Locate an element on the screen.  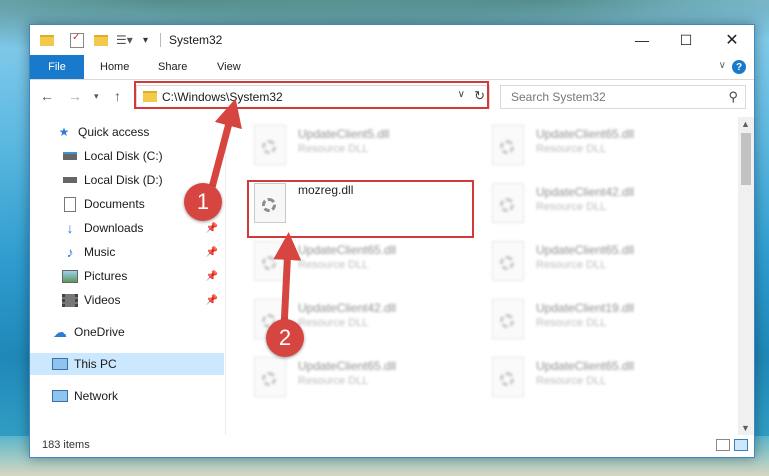
step-two-badge: 2 is located at coordinates (285, 338).